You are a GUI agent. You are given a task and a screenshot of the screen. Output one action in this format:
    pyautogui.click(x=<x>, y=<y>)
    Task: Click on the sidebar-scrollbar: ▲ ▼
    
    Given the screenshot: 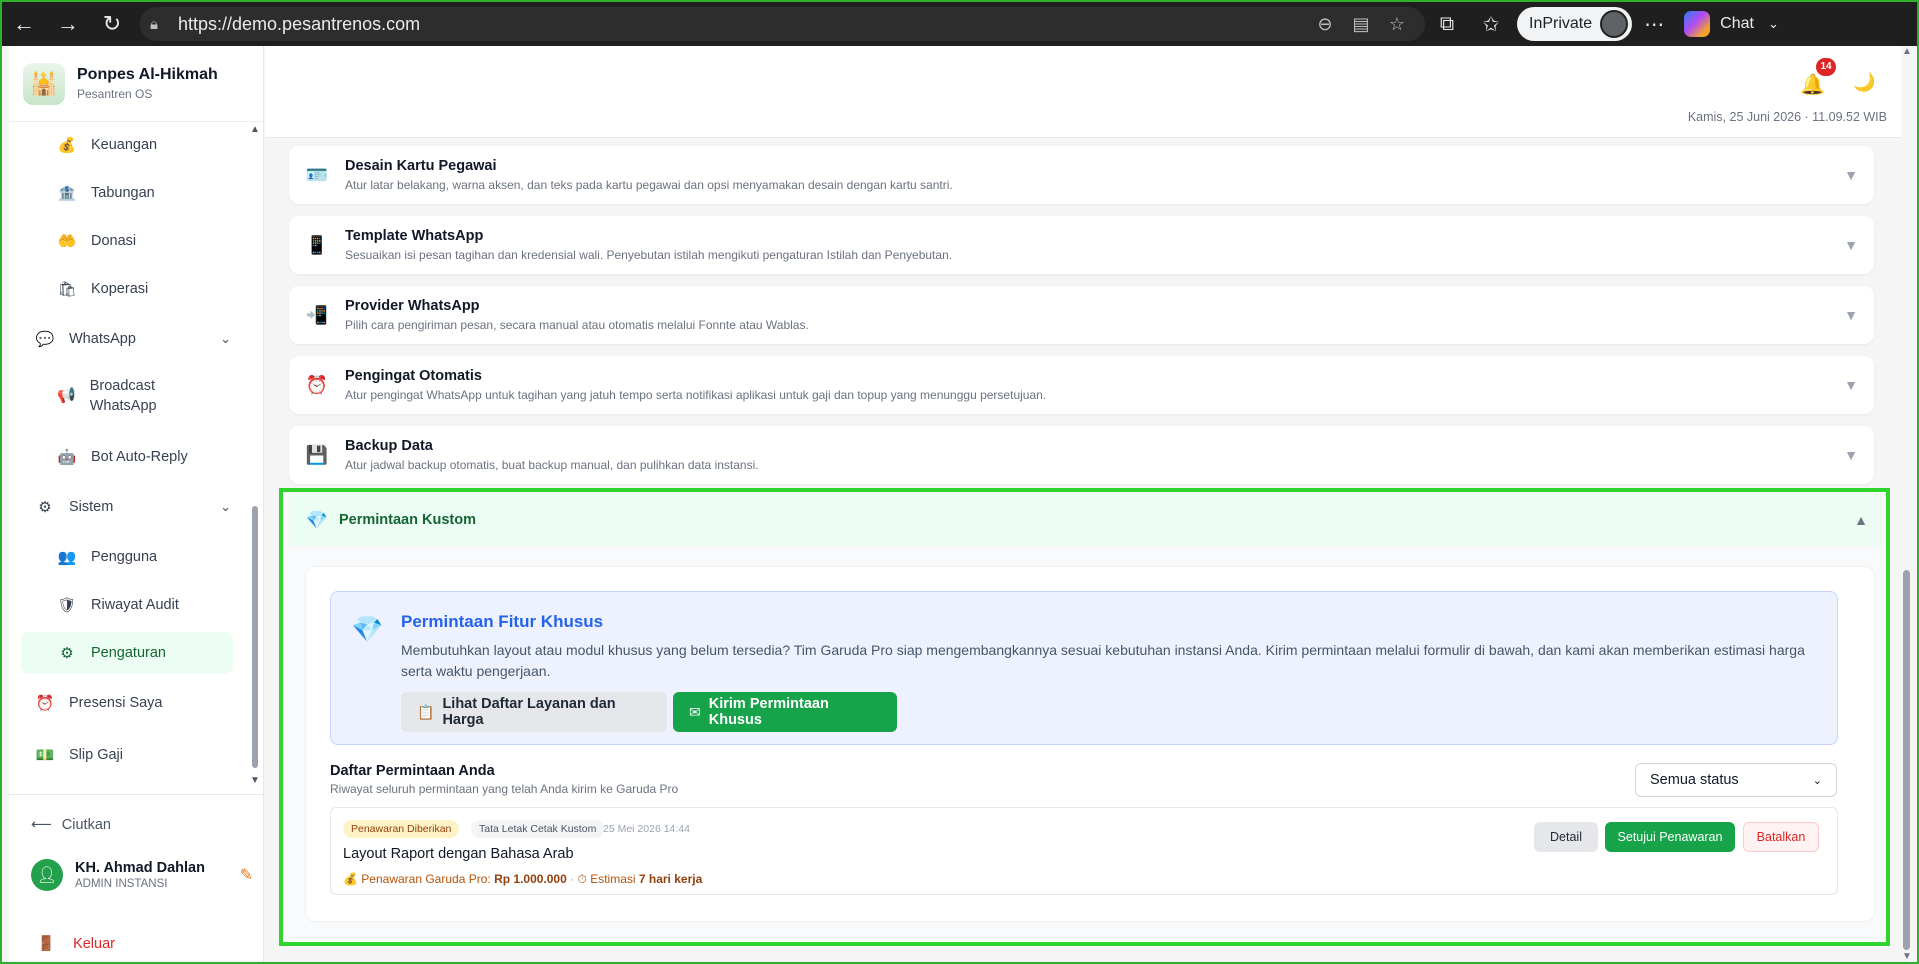 What is the action you would take?
    pyautogui.click(x=255, y=454)
    